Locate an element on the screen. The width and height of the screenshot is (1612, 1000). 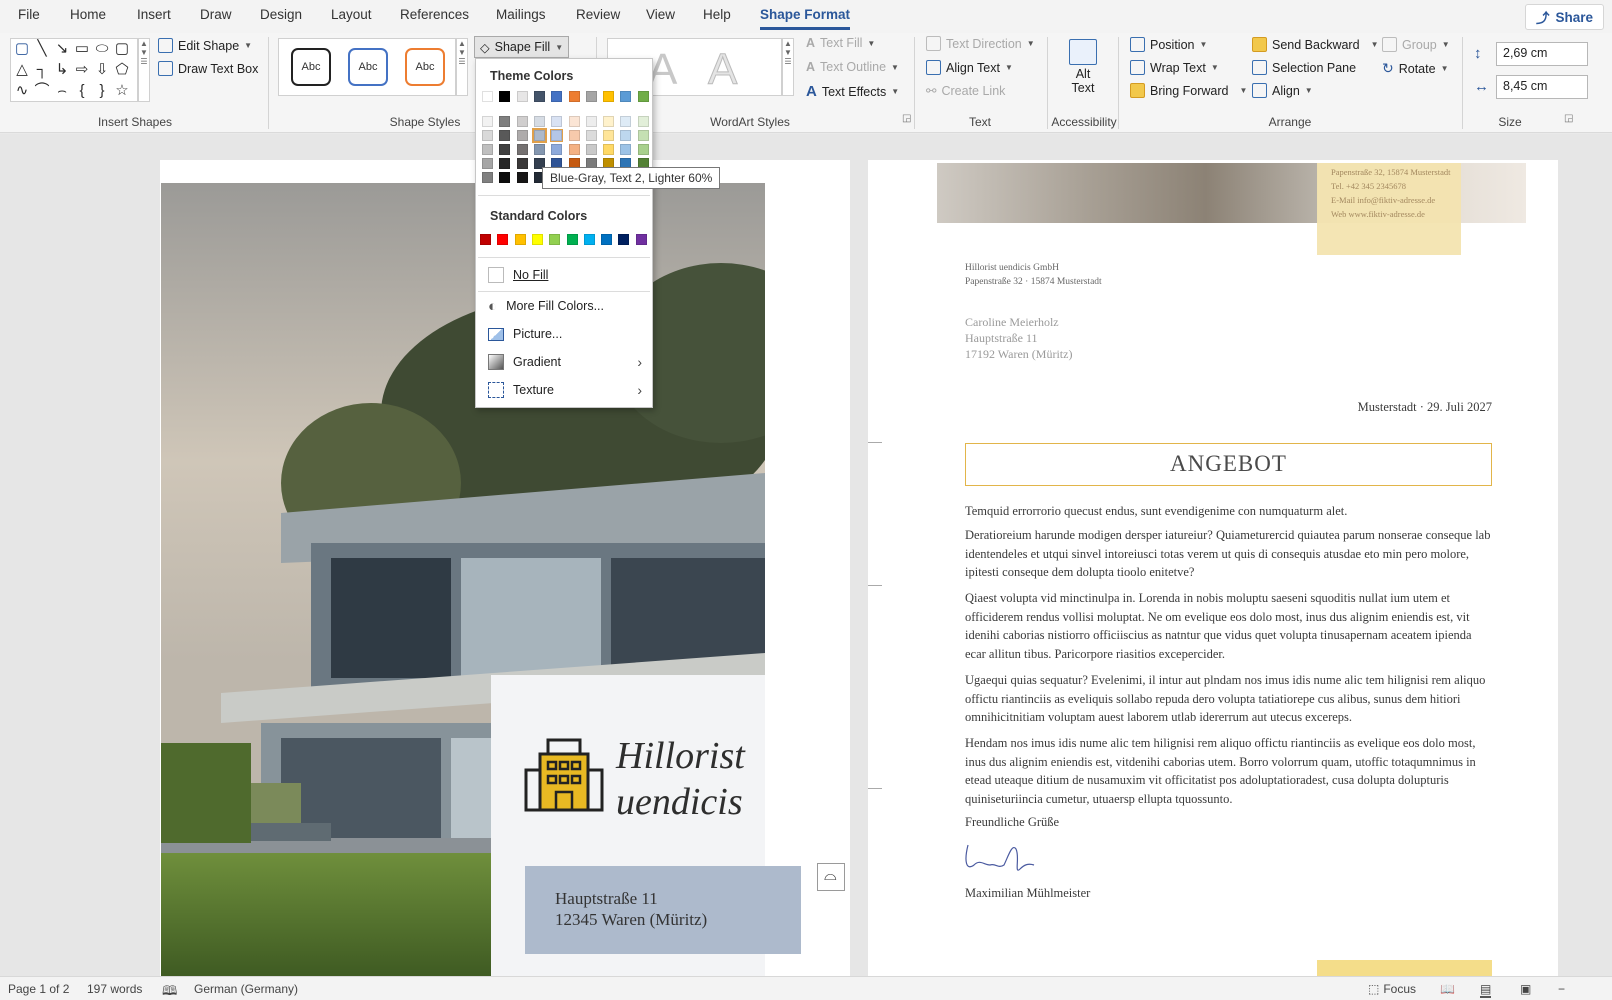
shapes-gallery: ▢ ╲ ↘ ▭ ⬭ ▢ △ ┐ ↳ ⇨ ⇩ ⬠ ∿ ⌒ ⌢ { } ☆ is located at coordinates (74, 70).